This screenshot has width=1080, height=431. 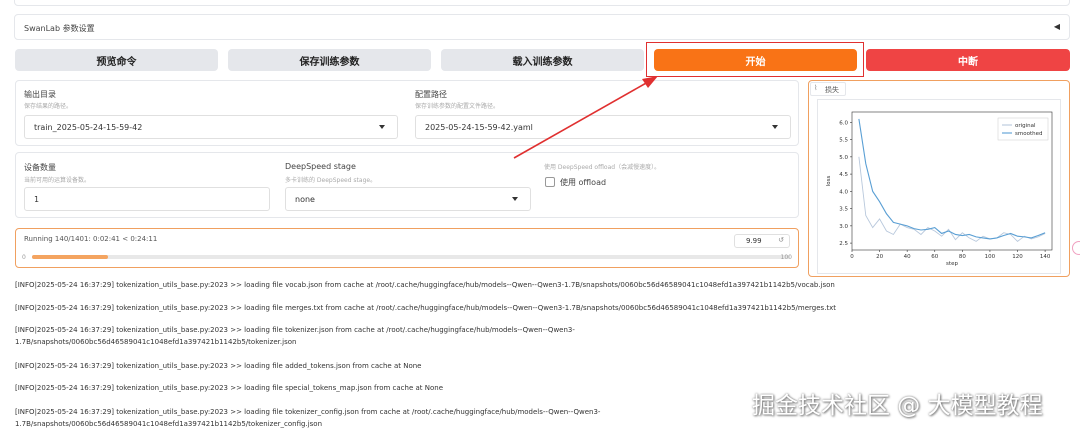 What do you see at coordinates (852, 257) in the screenshot?
I see `x-tick-label: 0` at bounding box center [852, 257].